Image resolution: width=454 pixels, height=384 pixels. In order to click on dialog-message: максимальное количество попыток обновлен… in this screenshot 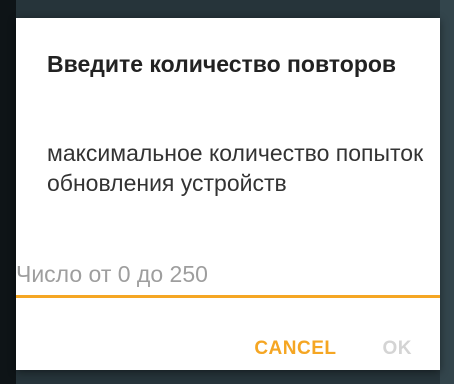, I will do `click(235, 168)`.